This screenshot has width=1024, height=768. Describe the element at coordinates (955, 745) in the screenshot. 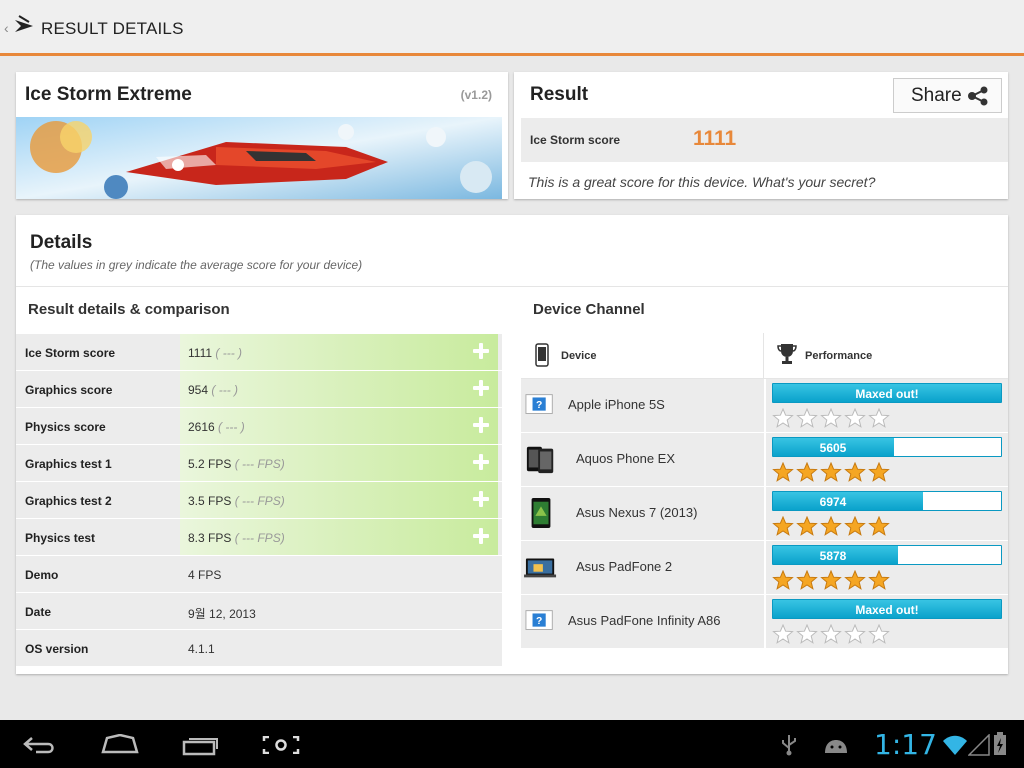

I see `wifi-icon` at that location.